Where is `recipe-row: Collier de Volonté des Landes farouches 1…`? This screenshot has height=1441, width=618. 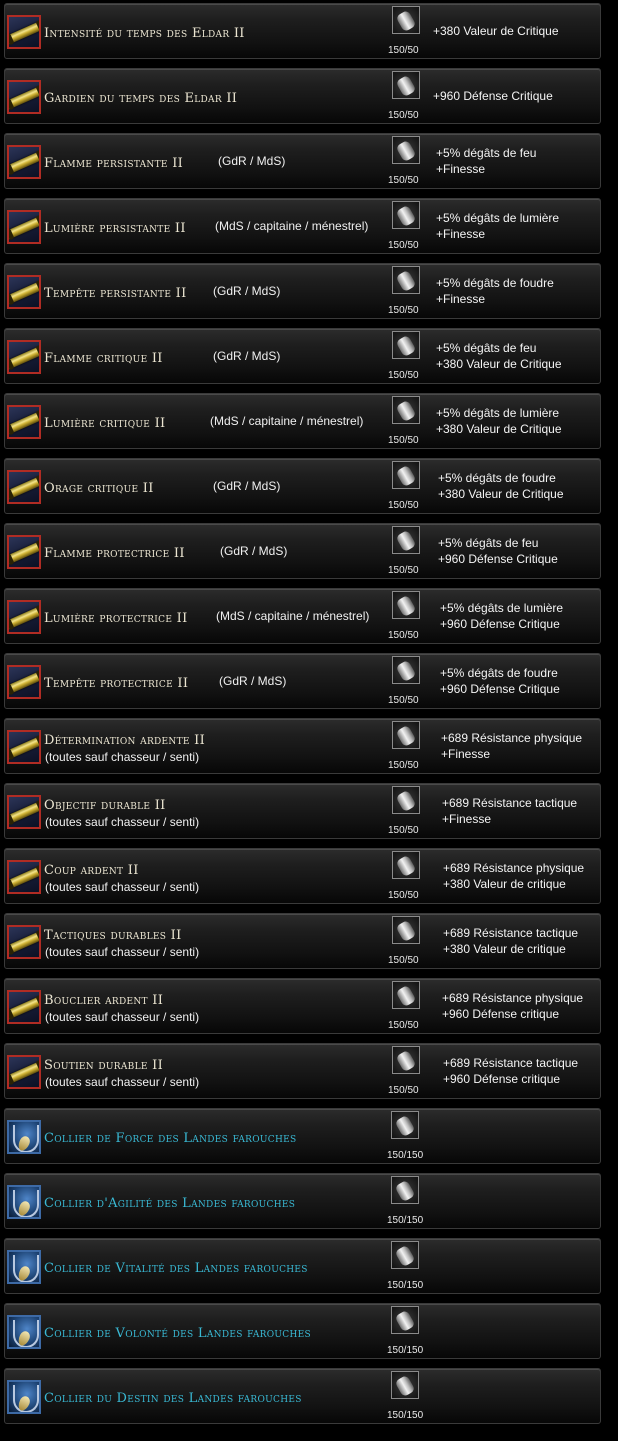
recipe-row: Collier de Volonté des Landes farouches 1… is located at coordinates (302, 1331).